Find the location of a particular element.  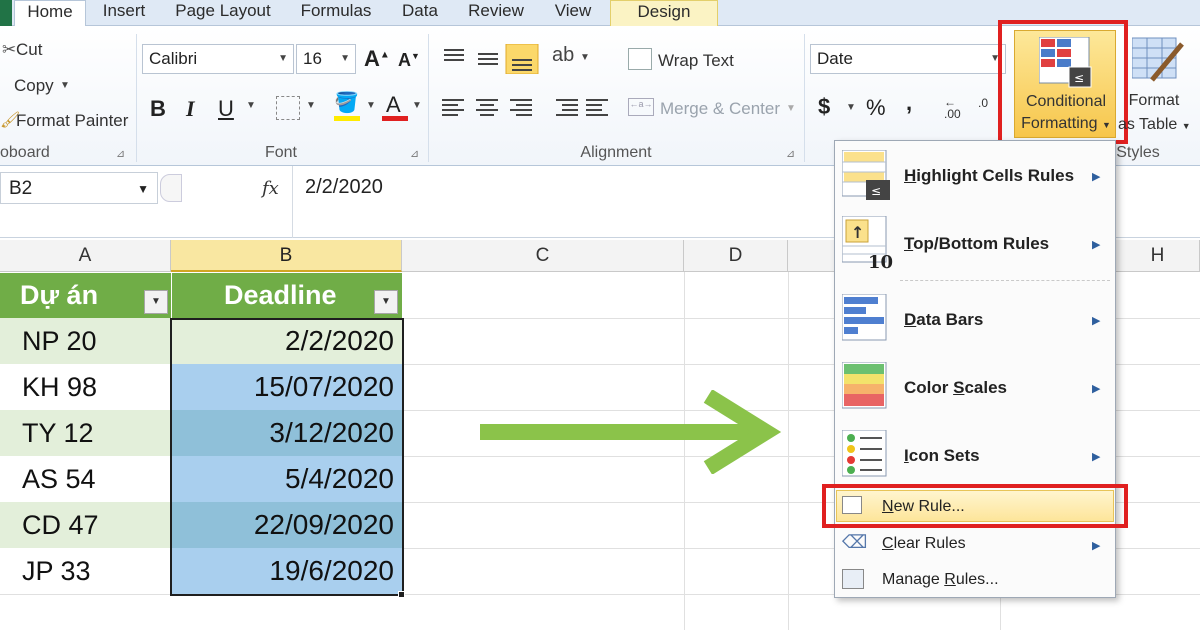

table-header-deadline: Deadline is located at coordinates (286, 295).